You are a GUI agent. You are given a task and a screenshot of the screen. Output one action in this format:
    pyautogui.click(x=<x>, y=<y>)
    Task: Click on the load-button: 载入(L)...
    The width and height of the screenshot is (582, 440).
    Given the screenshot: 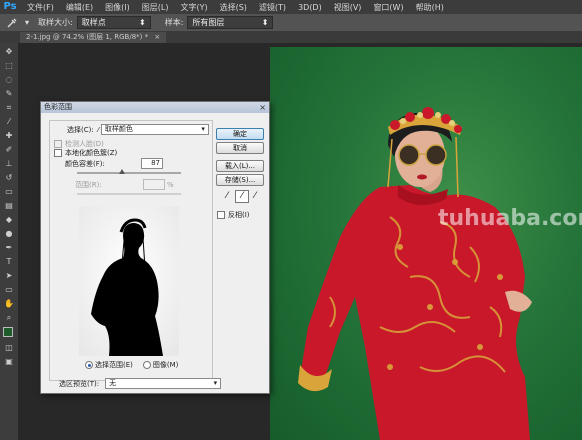 What is the action you would take?
    pyautogui.click(x=240, y=166)
    